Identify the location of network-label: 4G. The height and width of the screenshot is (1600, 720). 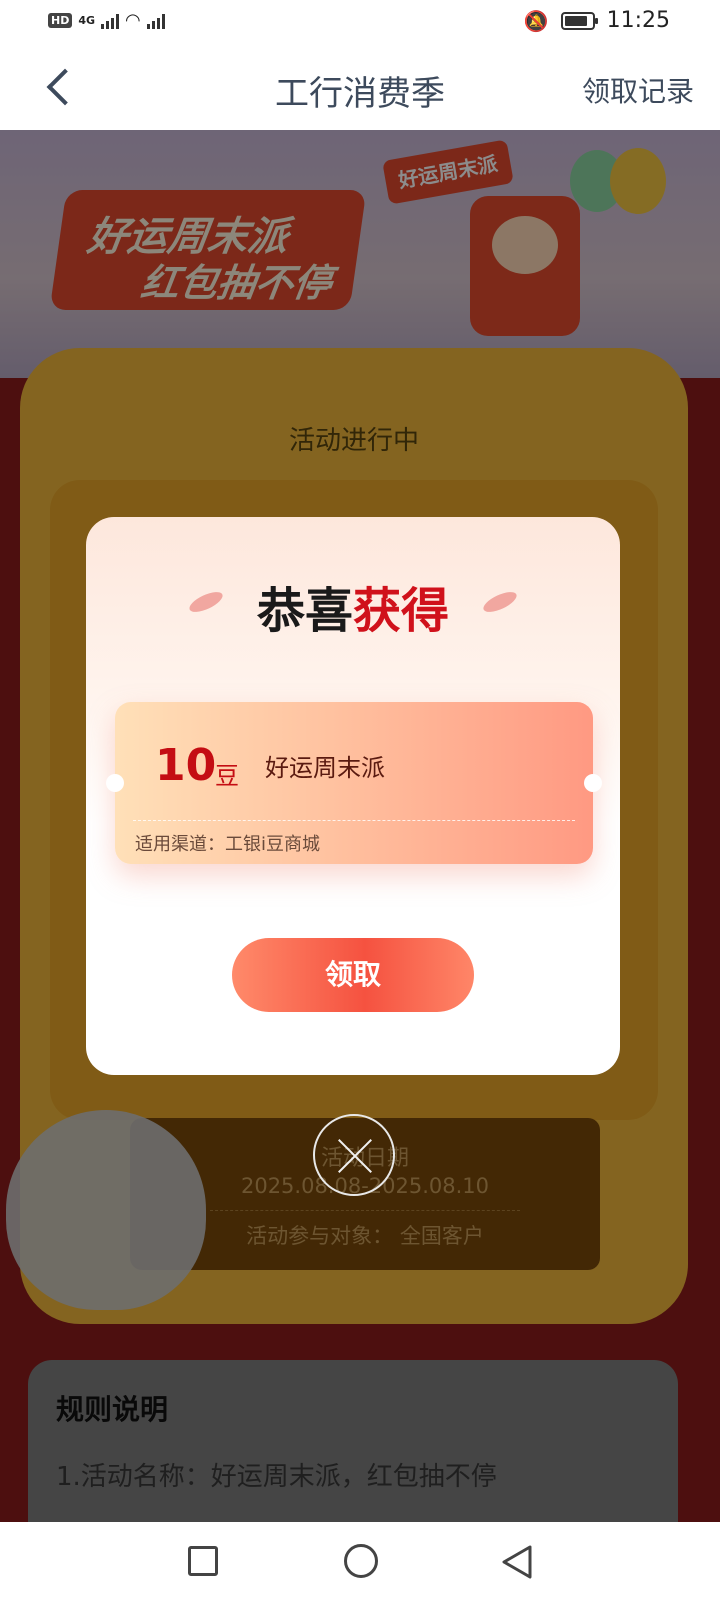
(87, 20).